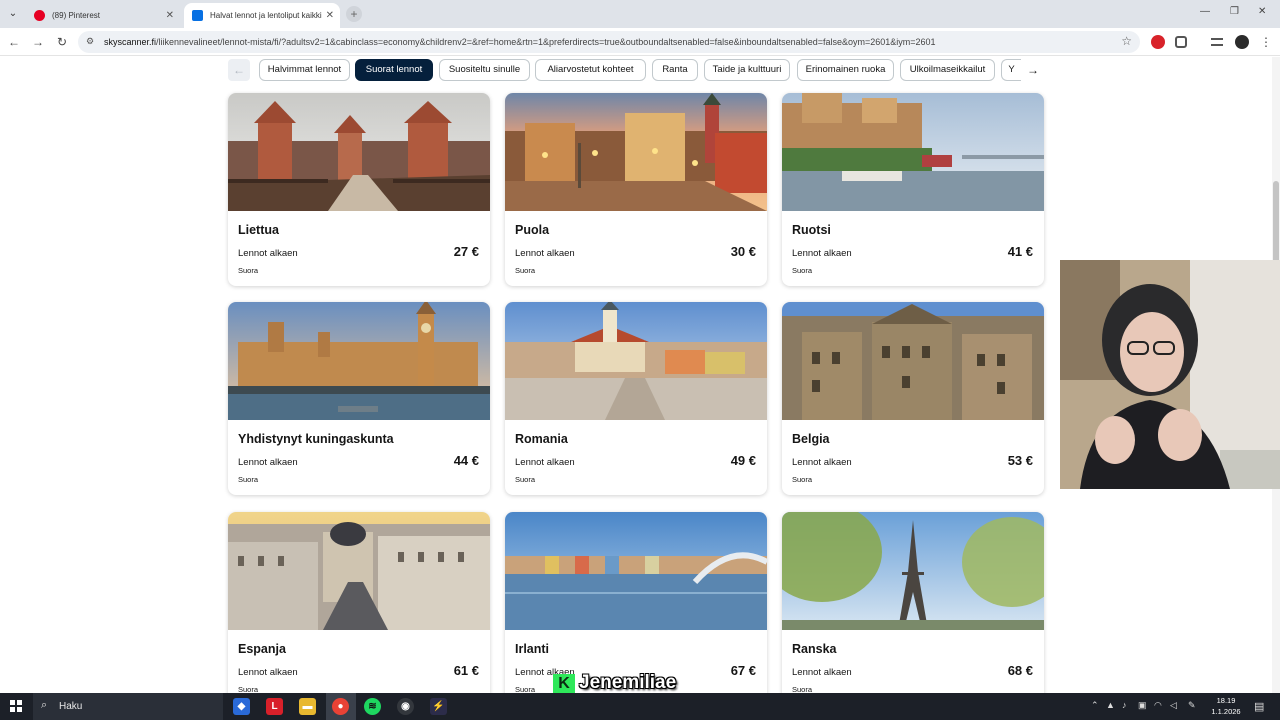 Image resolution: width=1280 pixels, height=720 pixels. What do you see at coordinates (38, 42) in the screenshot?
I see `forward-icon: →` at bounding box center [38, 42].